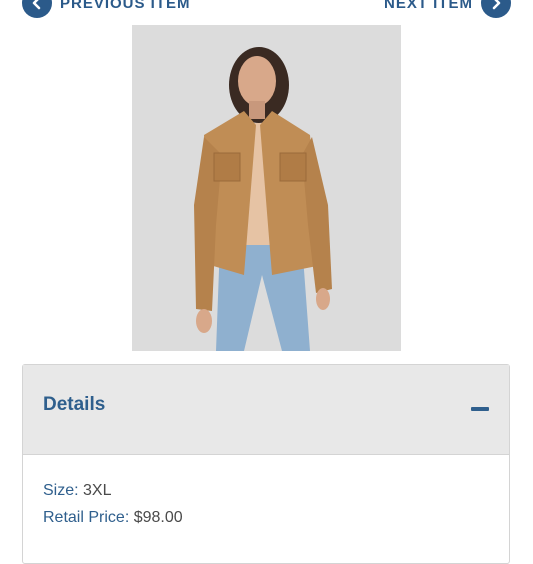 The height and width of the screenshot is (564, 533). Describe the element at coordinates (97, 490) in the screenshot. I see `size-value: 3XL` at that location.